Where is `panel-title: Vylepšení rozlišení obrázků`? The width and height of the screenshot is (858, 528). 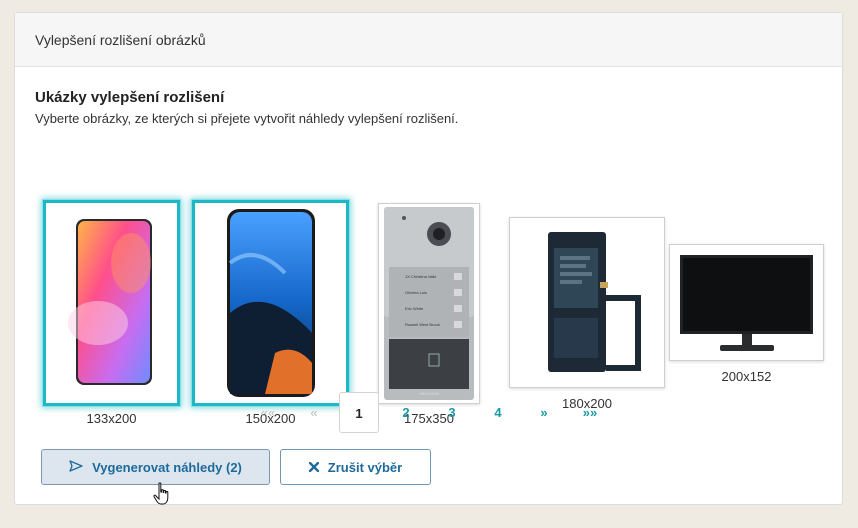
panel-title: Vylepšení rozlišení obrázků is located at coordinates (120, 39).